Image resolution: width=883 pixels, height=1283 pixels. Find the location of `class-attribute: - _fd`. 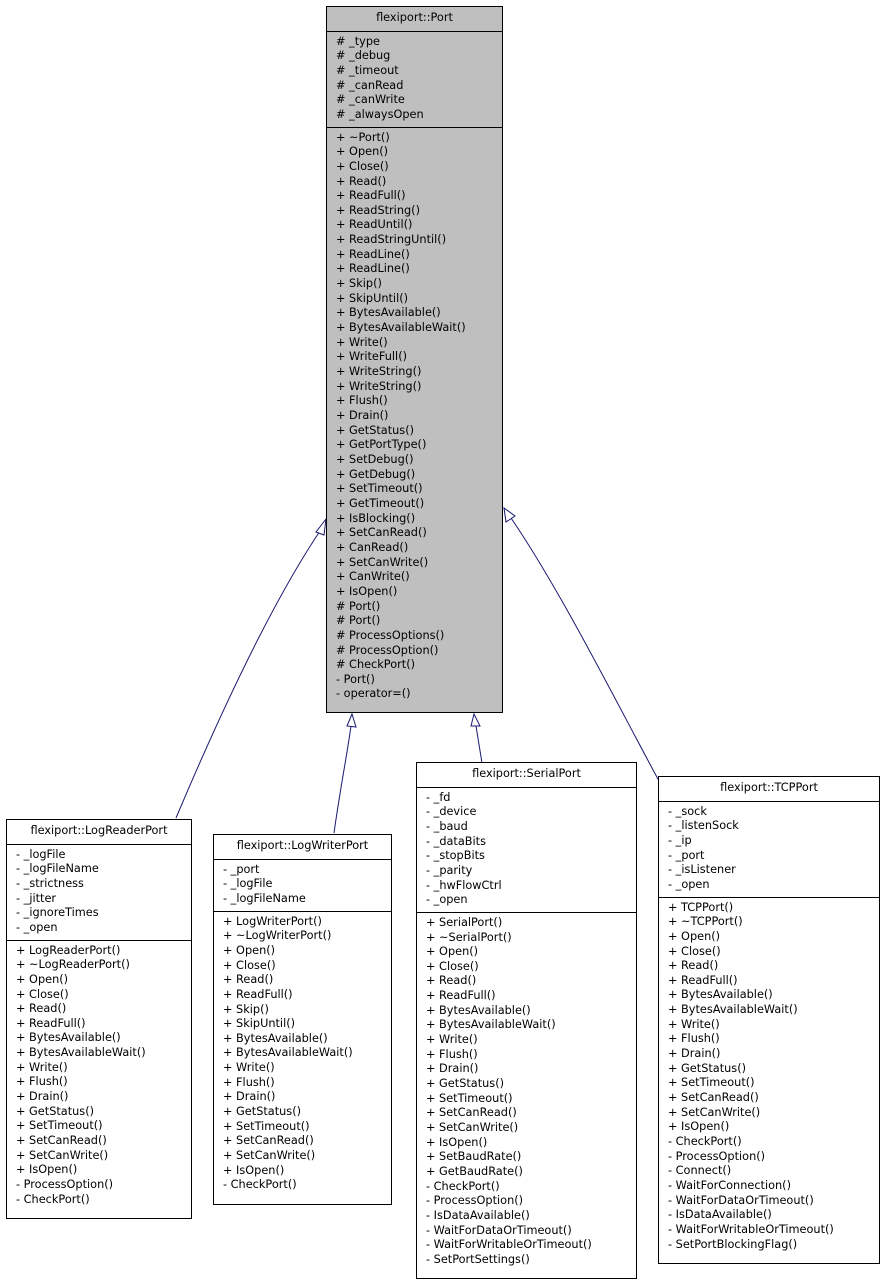

class-attribute: - _fd is located at coordinates (529, 798).